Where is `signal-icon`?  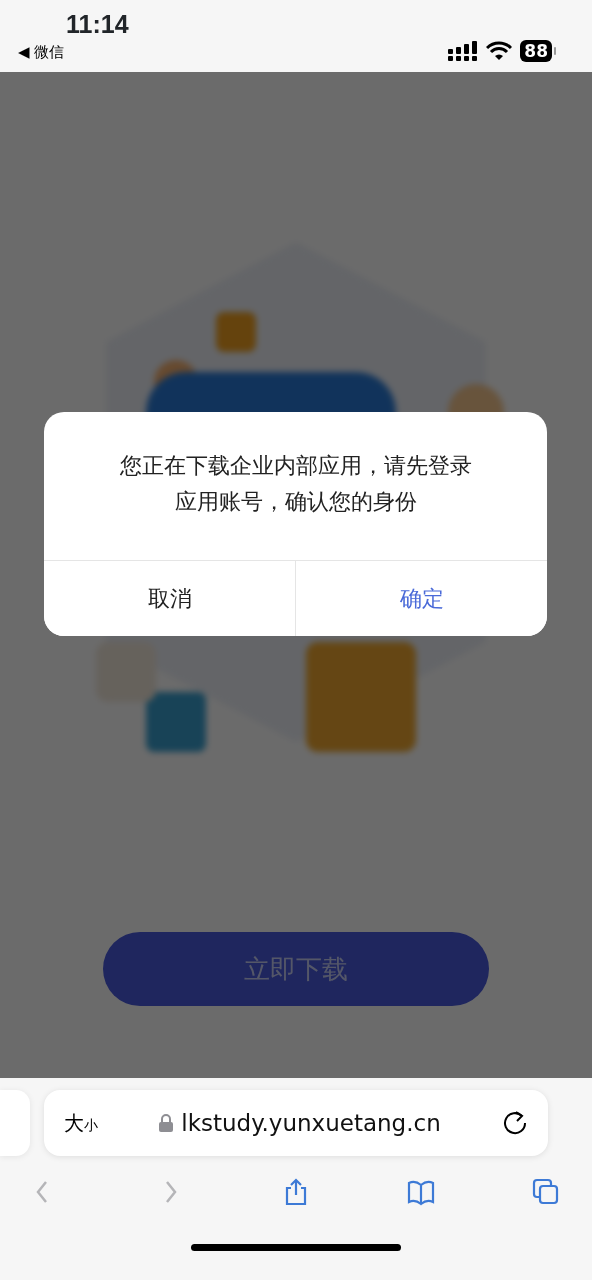
signal-icon is located at coordinates (463, 51).